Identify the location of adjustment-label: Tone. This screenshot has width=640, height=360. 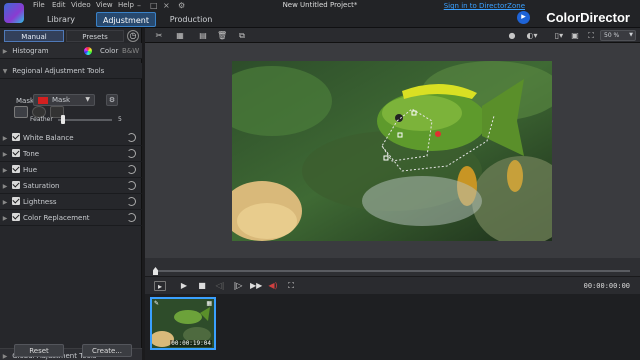
(31, 154).